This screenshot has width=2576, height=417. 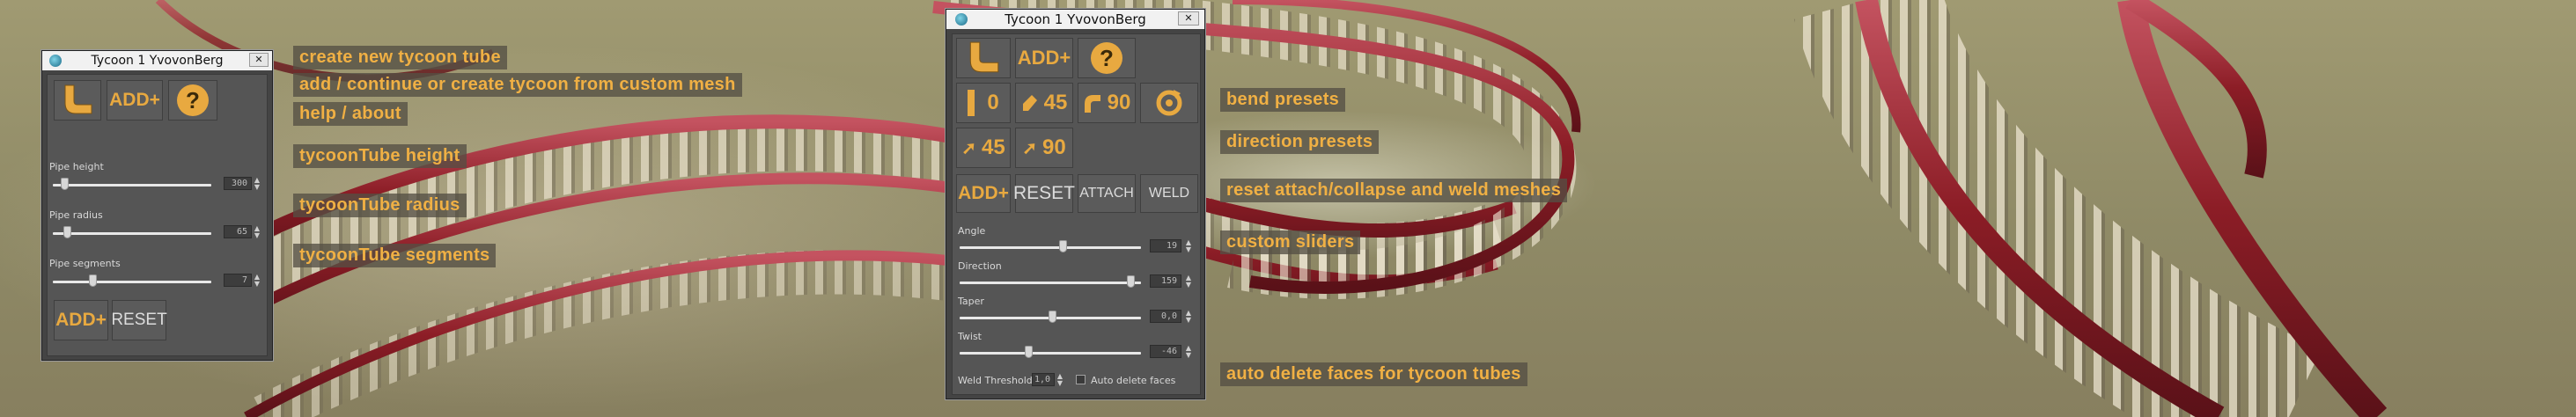 I want to click on bend-0-label: 0, so click(x=993, y=102).